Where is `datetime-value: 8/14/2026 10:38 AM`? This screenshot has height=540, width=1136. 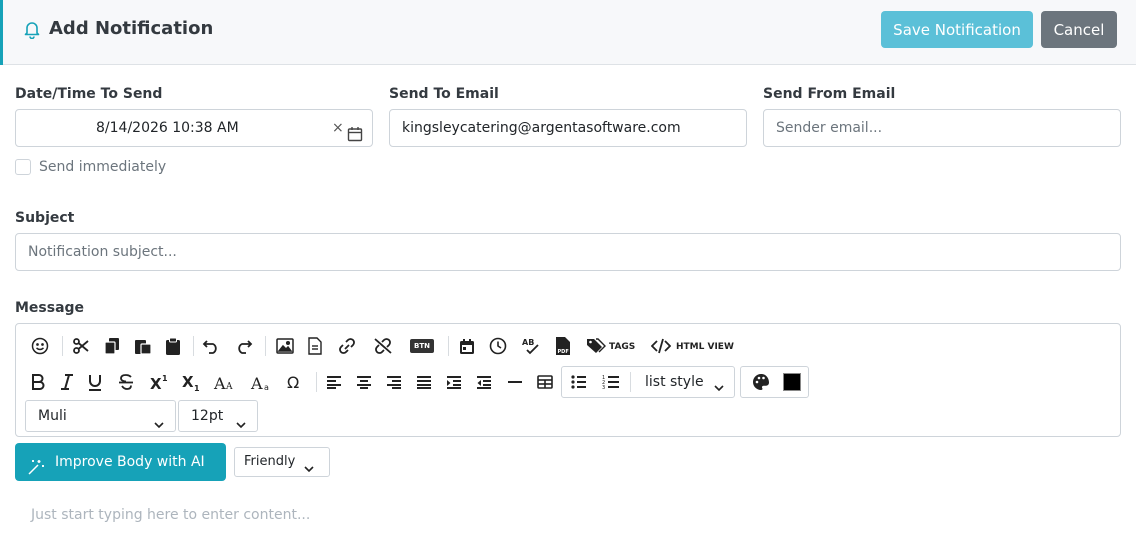 datetime-value: 8/14/2026 10:38 AM is located at coordinates (167, 128).